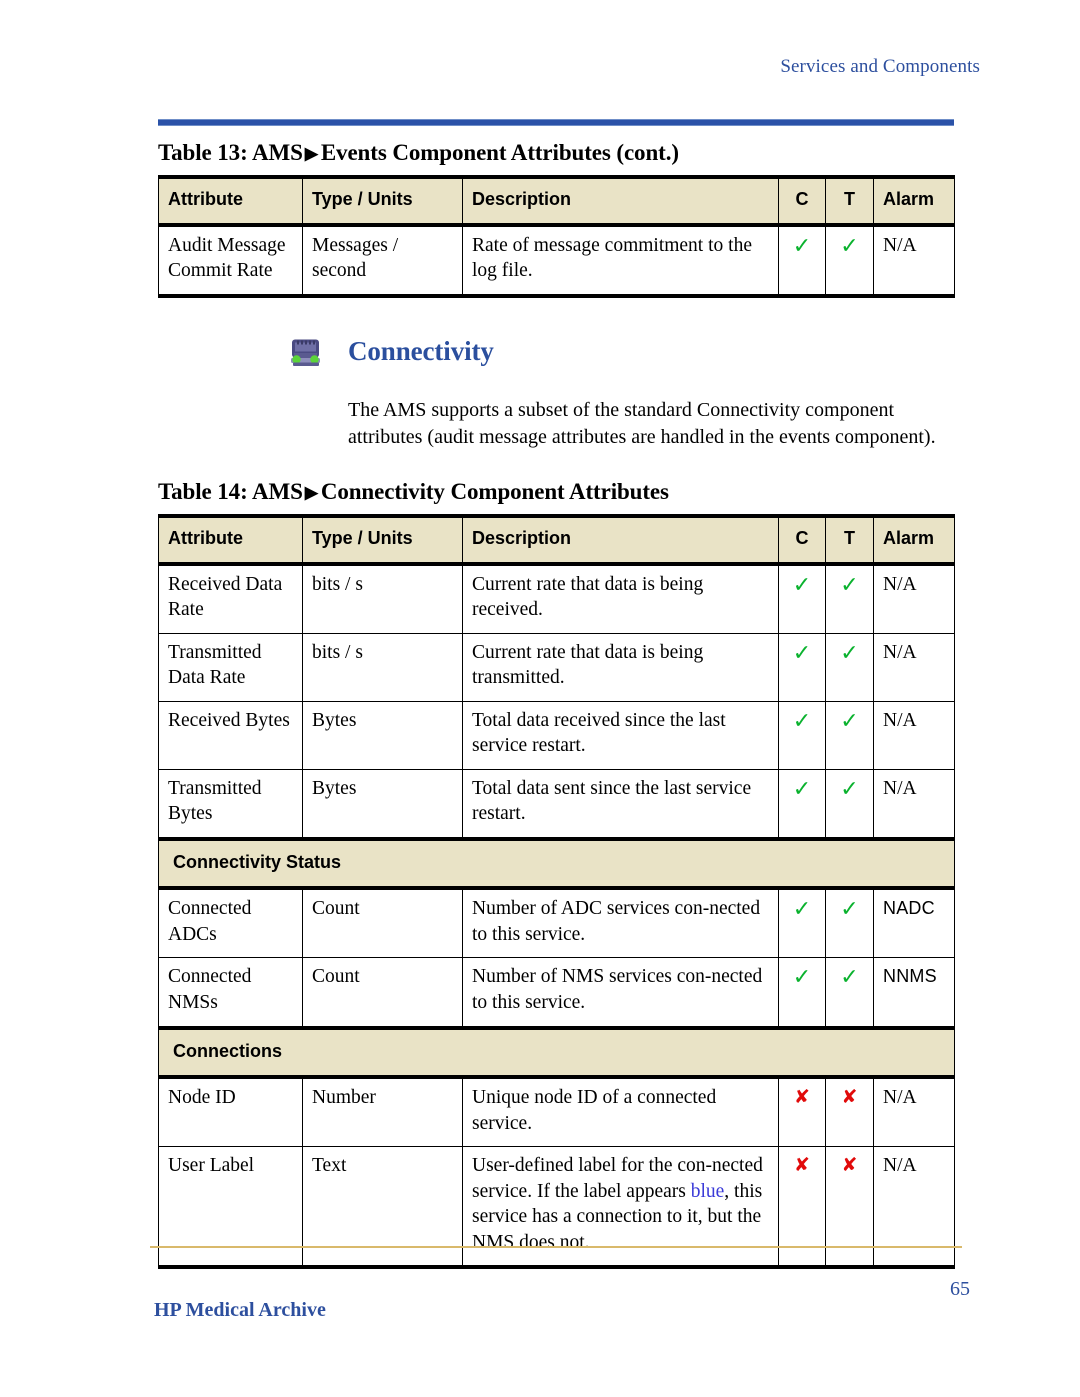  Describe the element at coordinates (707, 1191) in the screenshot. I see `description-blue-keyword: blue` at that location.